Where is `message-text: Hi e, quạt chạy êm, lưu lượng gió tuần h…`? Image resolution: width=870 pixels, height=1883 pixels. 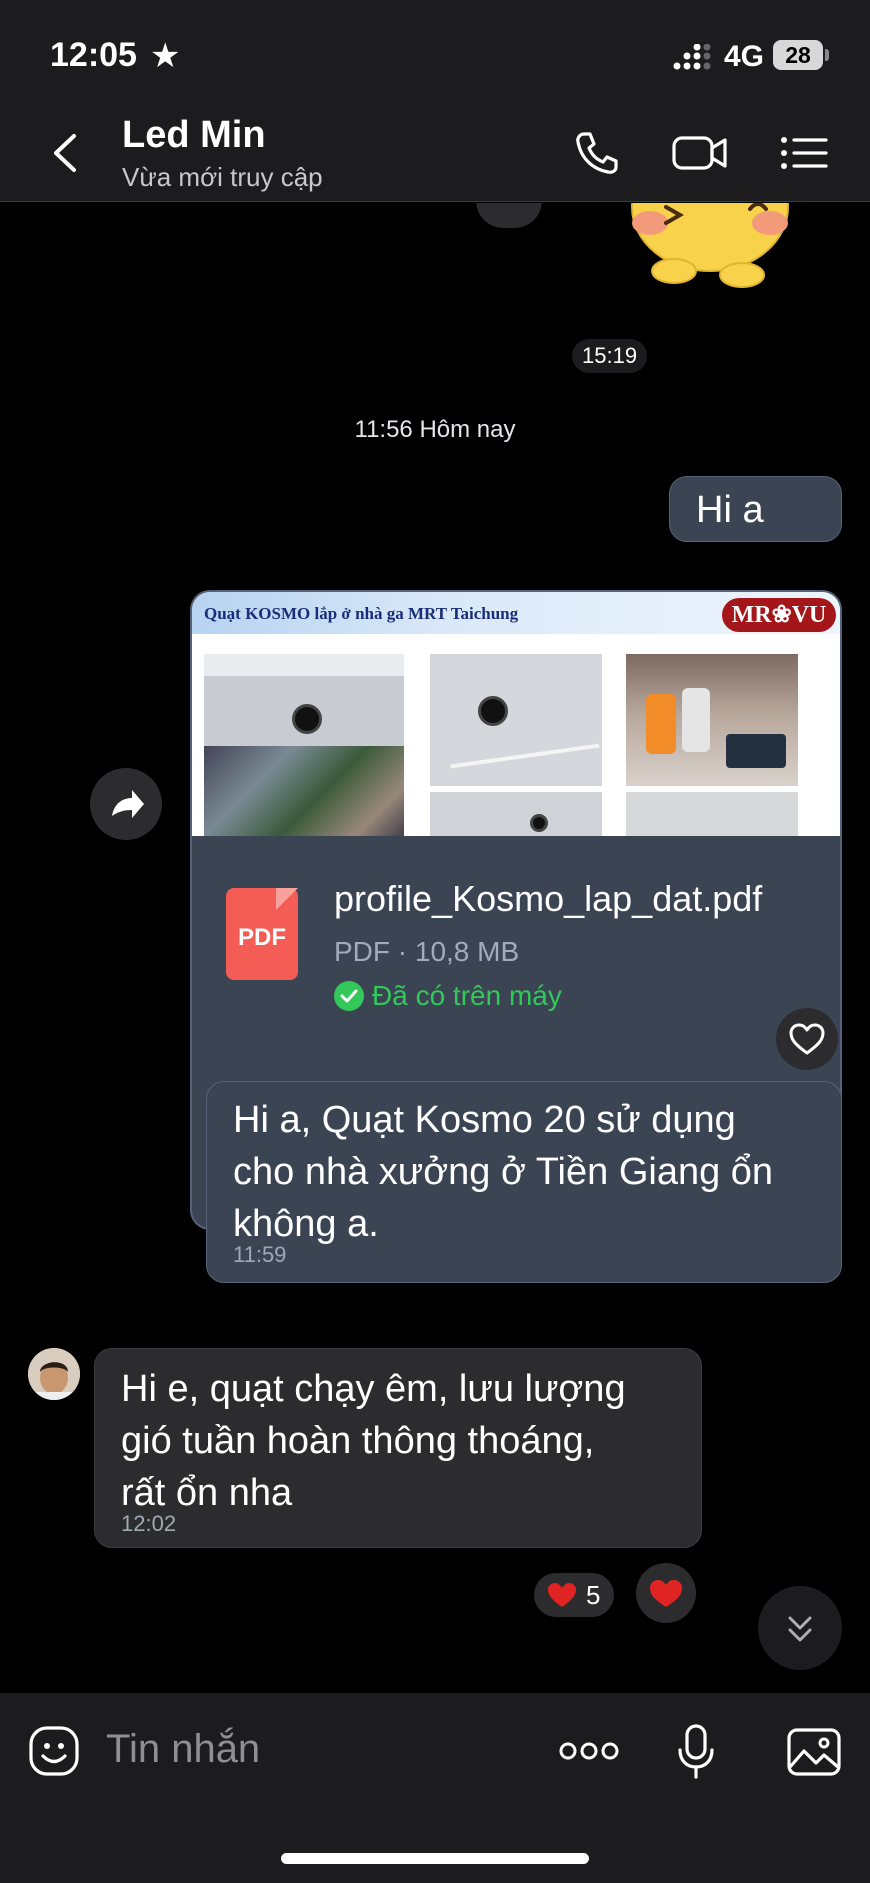
message-text: Hi e, quạt chạy êm, lưu lượng gió tuần h… is located at coordinates (373, 1441).